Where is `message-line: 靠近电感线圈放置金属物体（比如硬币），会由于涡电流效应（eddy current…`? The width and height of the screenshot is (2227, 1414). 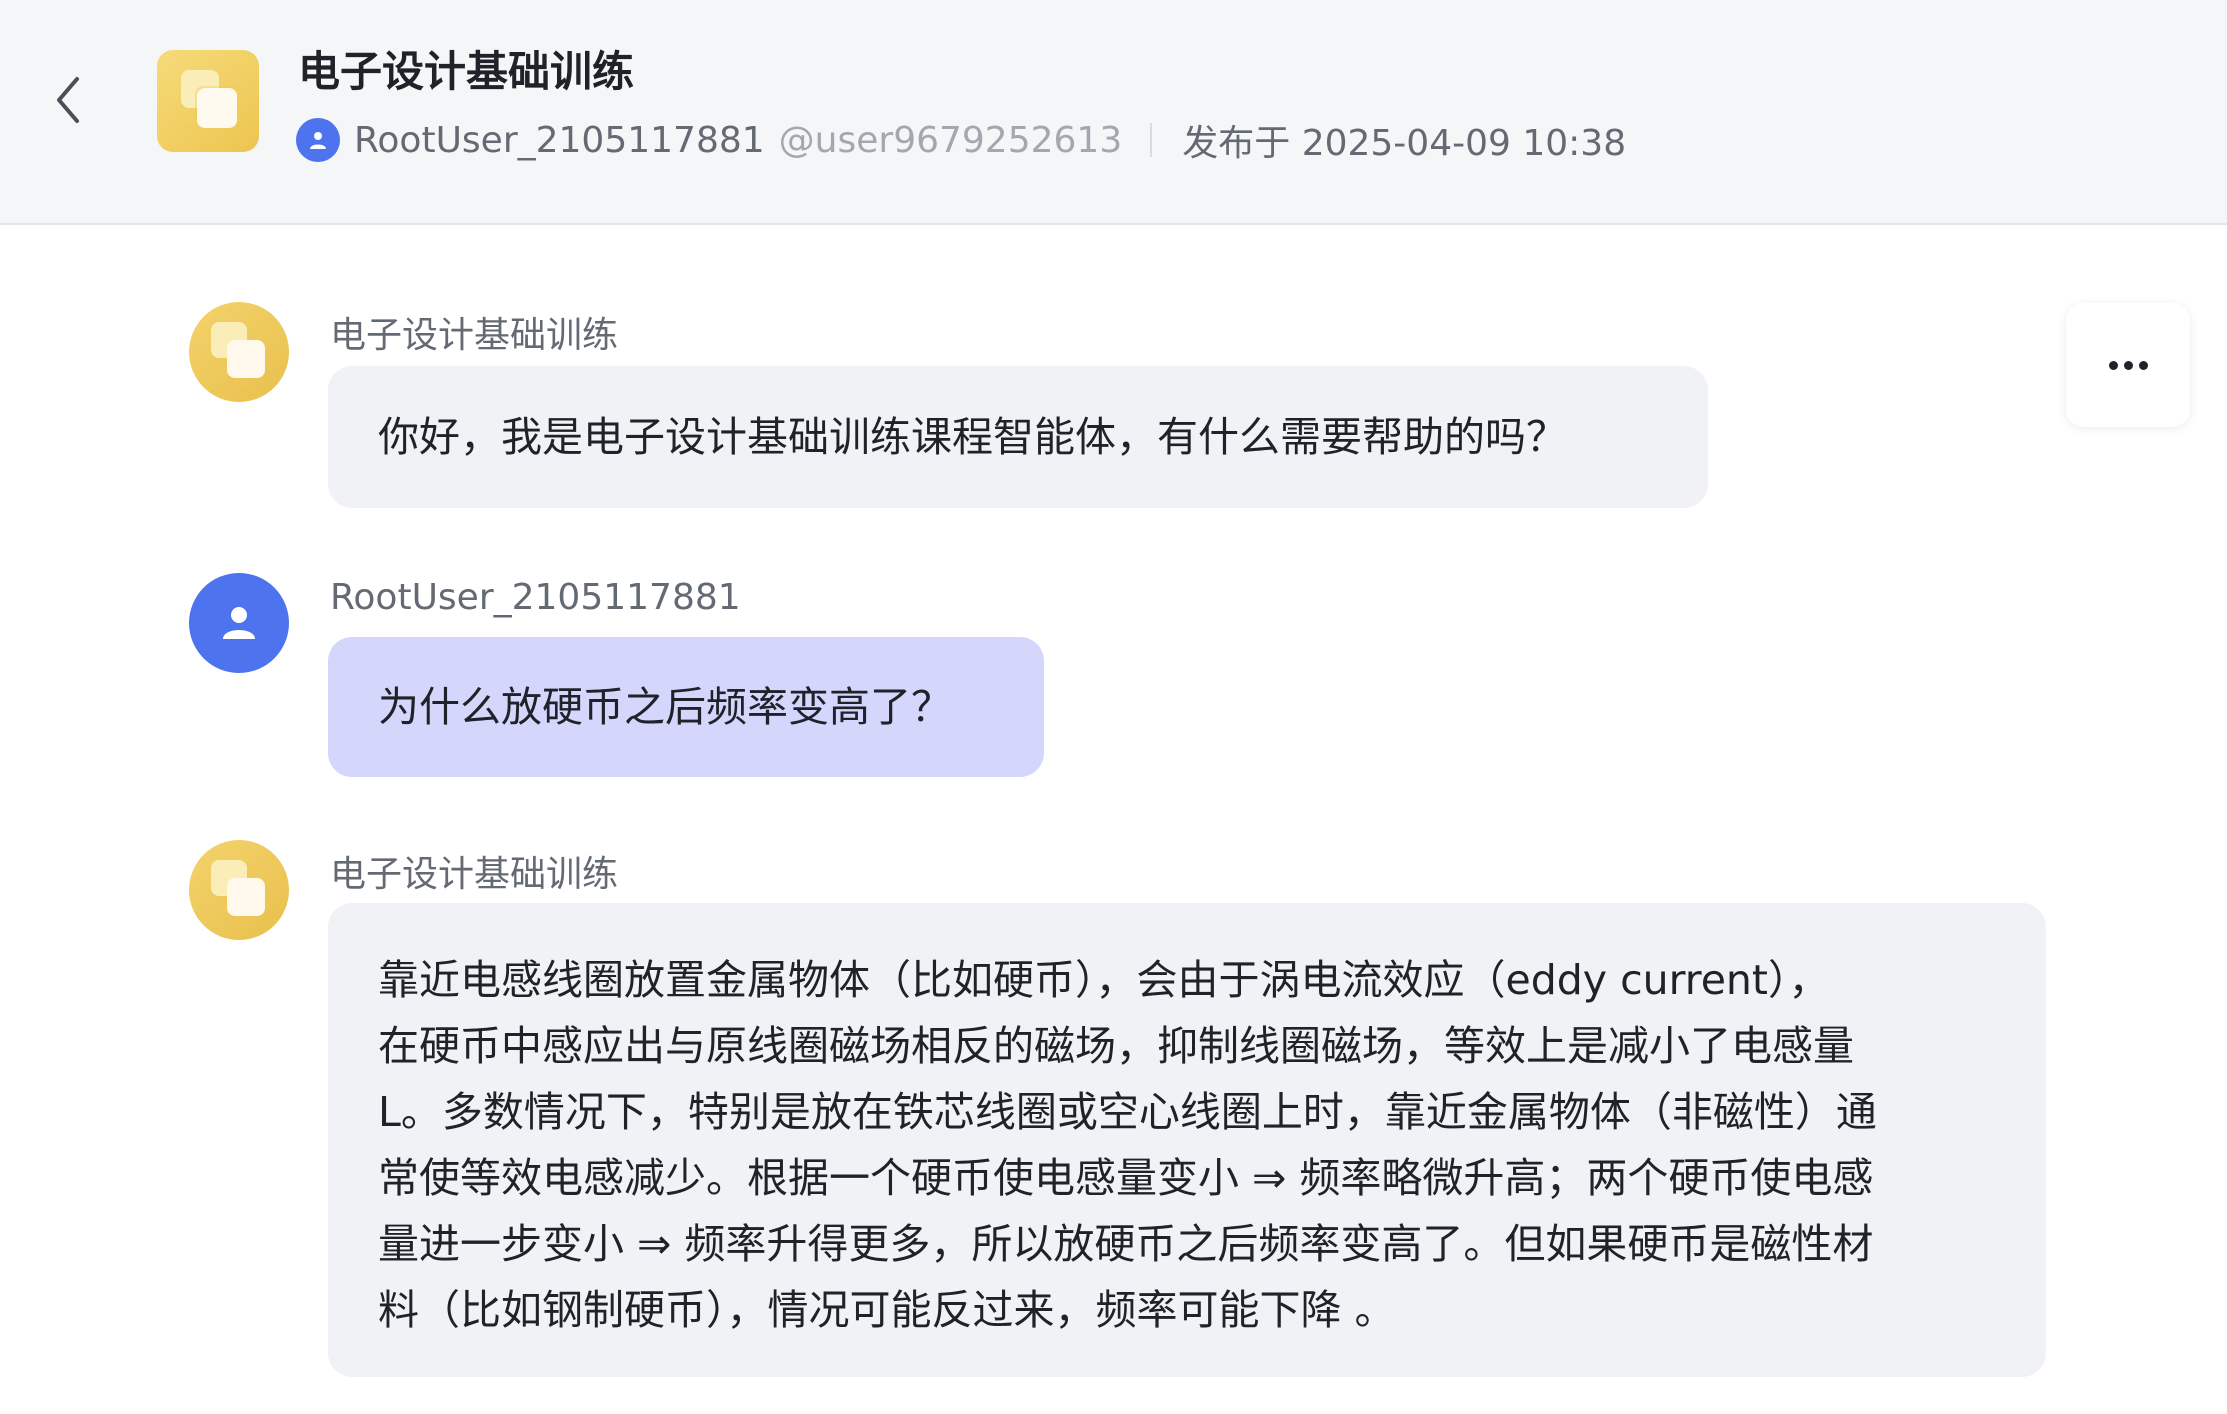 message-line: 靠近电感线圈放置金属物体（比如硬币），会由于涡电流效应（eddy current… is located at coordinates (1104, 980).